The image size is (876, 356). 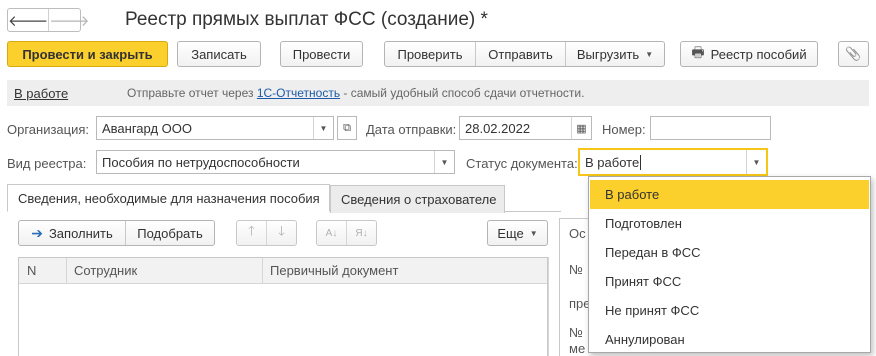 I want to click on arrow-left-icon: 🡐, so click(x=28, y=21).